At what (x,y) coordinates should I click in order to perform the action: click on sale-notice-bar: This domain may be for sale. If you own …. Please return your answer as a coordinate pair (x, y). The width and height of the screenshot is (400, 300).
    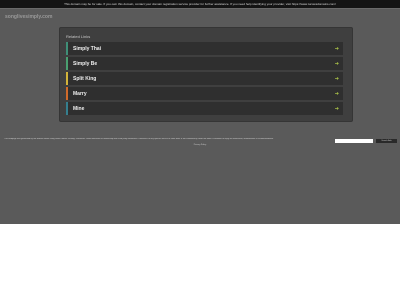
    Looking at the image, I should click on (200, 4).